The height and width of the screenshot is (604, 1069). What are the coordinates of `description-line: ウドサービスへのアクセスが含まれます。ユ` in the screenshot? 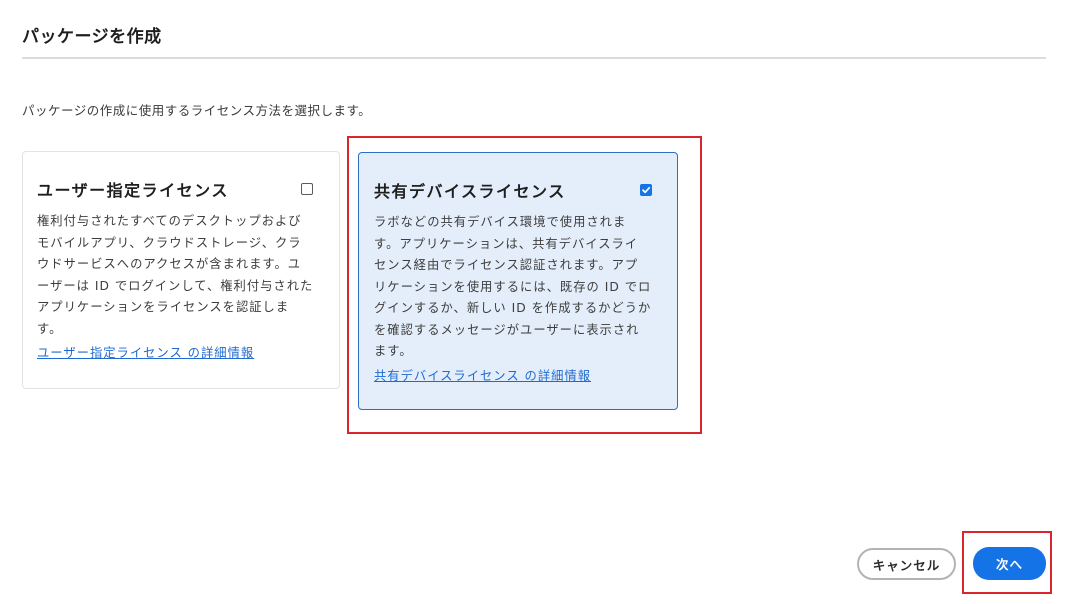 It's located at (169, 264).